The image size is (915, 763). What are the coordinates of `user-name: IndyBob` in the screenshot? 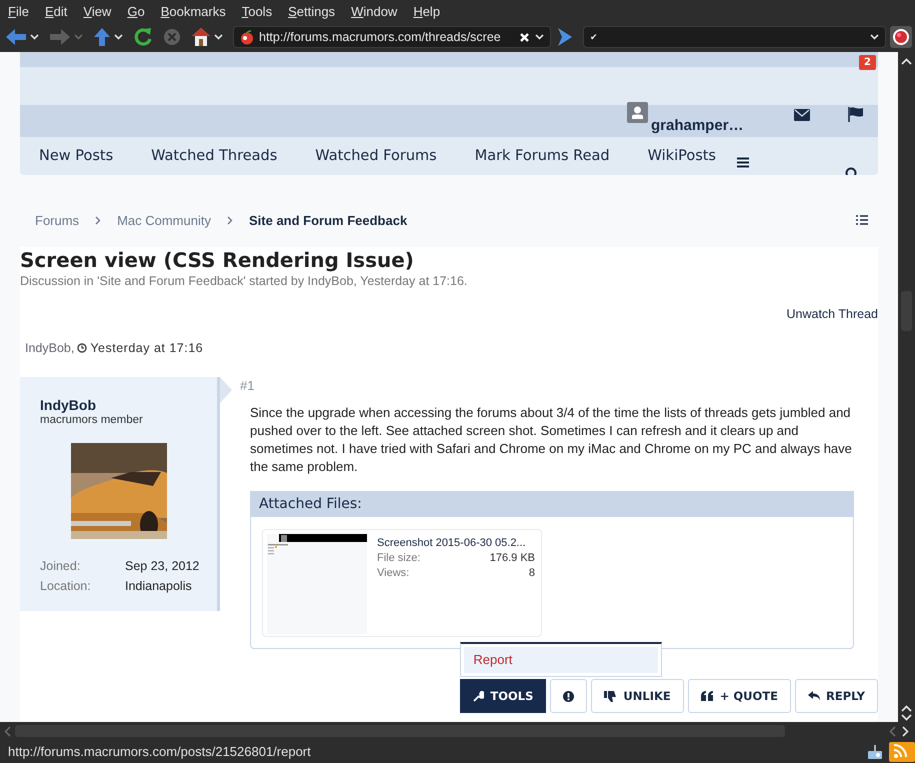 It's located at (128, 405).